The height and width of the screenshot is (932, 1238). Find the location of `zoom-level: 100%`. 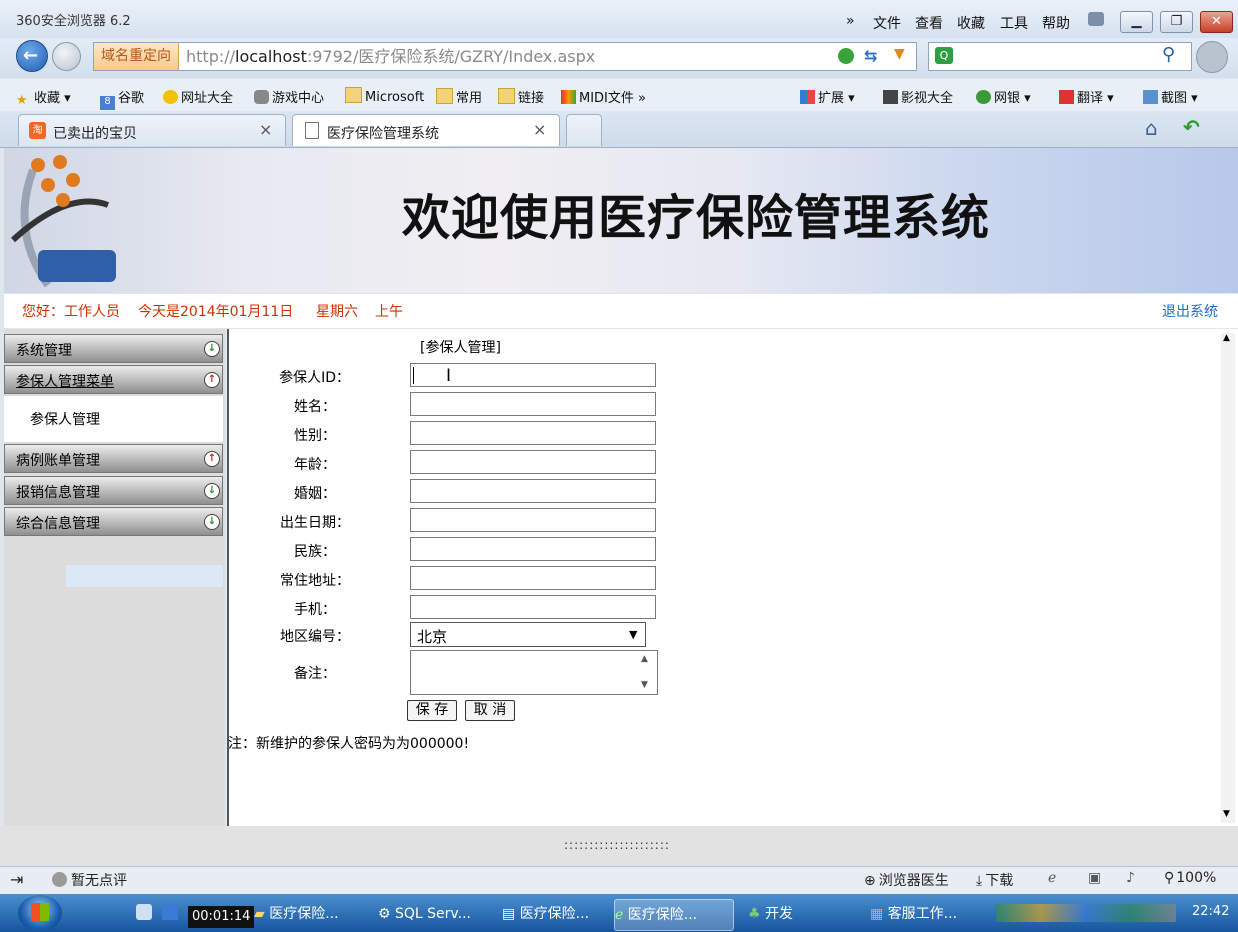

zoom-level: 100% is located at coordinates (1196, 878).